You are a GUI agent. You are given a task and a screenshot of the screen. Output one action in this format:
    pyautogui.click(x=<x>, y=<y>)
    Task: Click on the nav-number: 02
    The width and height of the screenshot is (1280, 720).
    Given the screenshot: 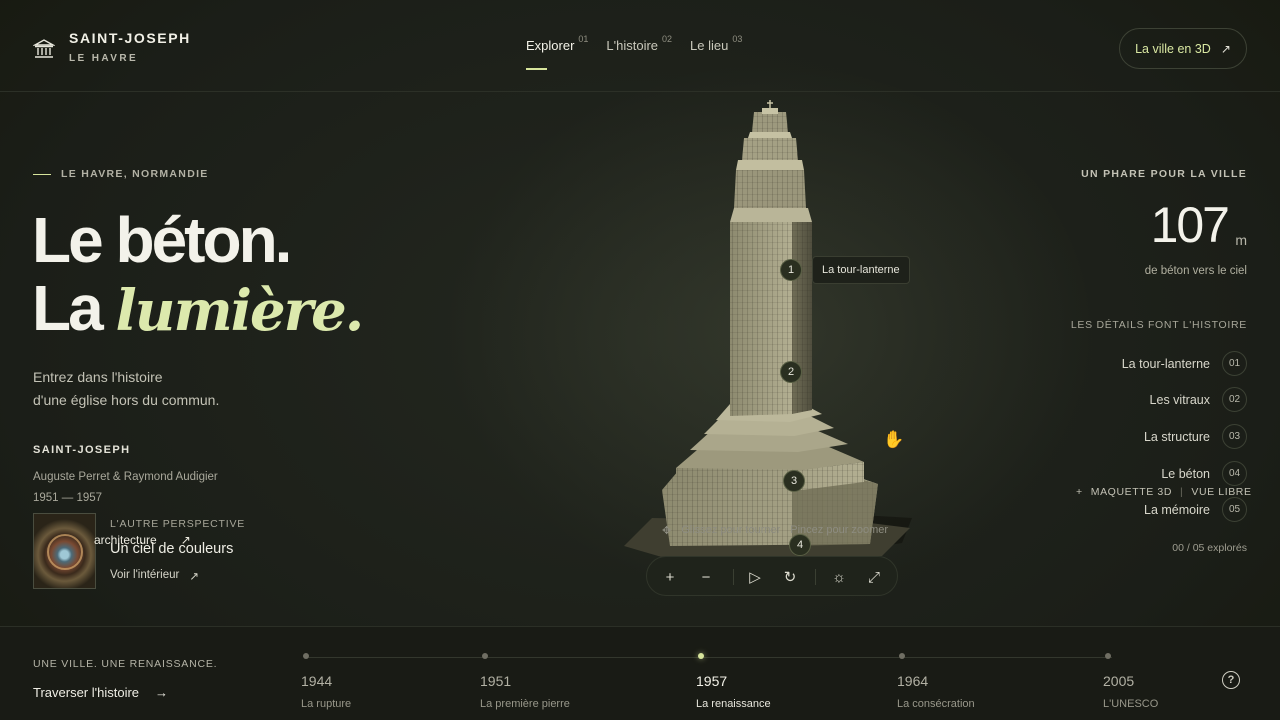 What is the action you would take?
    pyautogui.click(x=667, y=39)
    